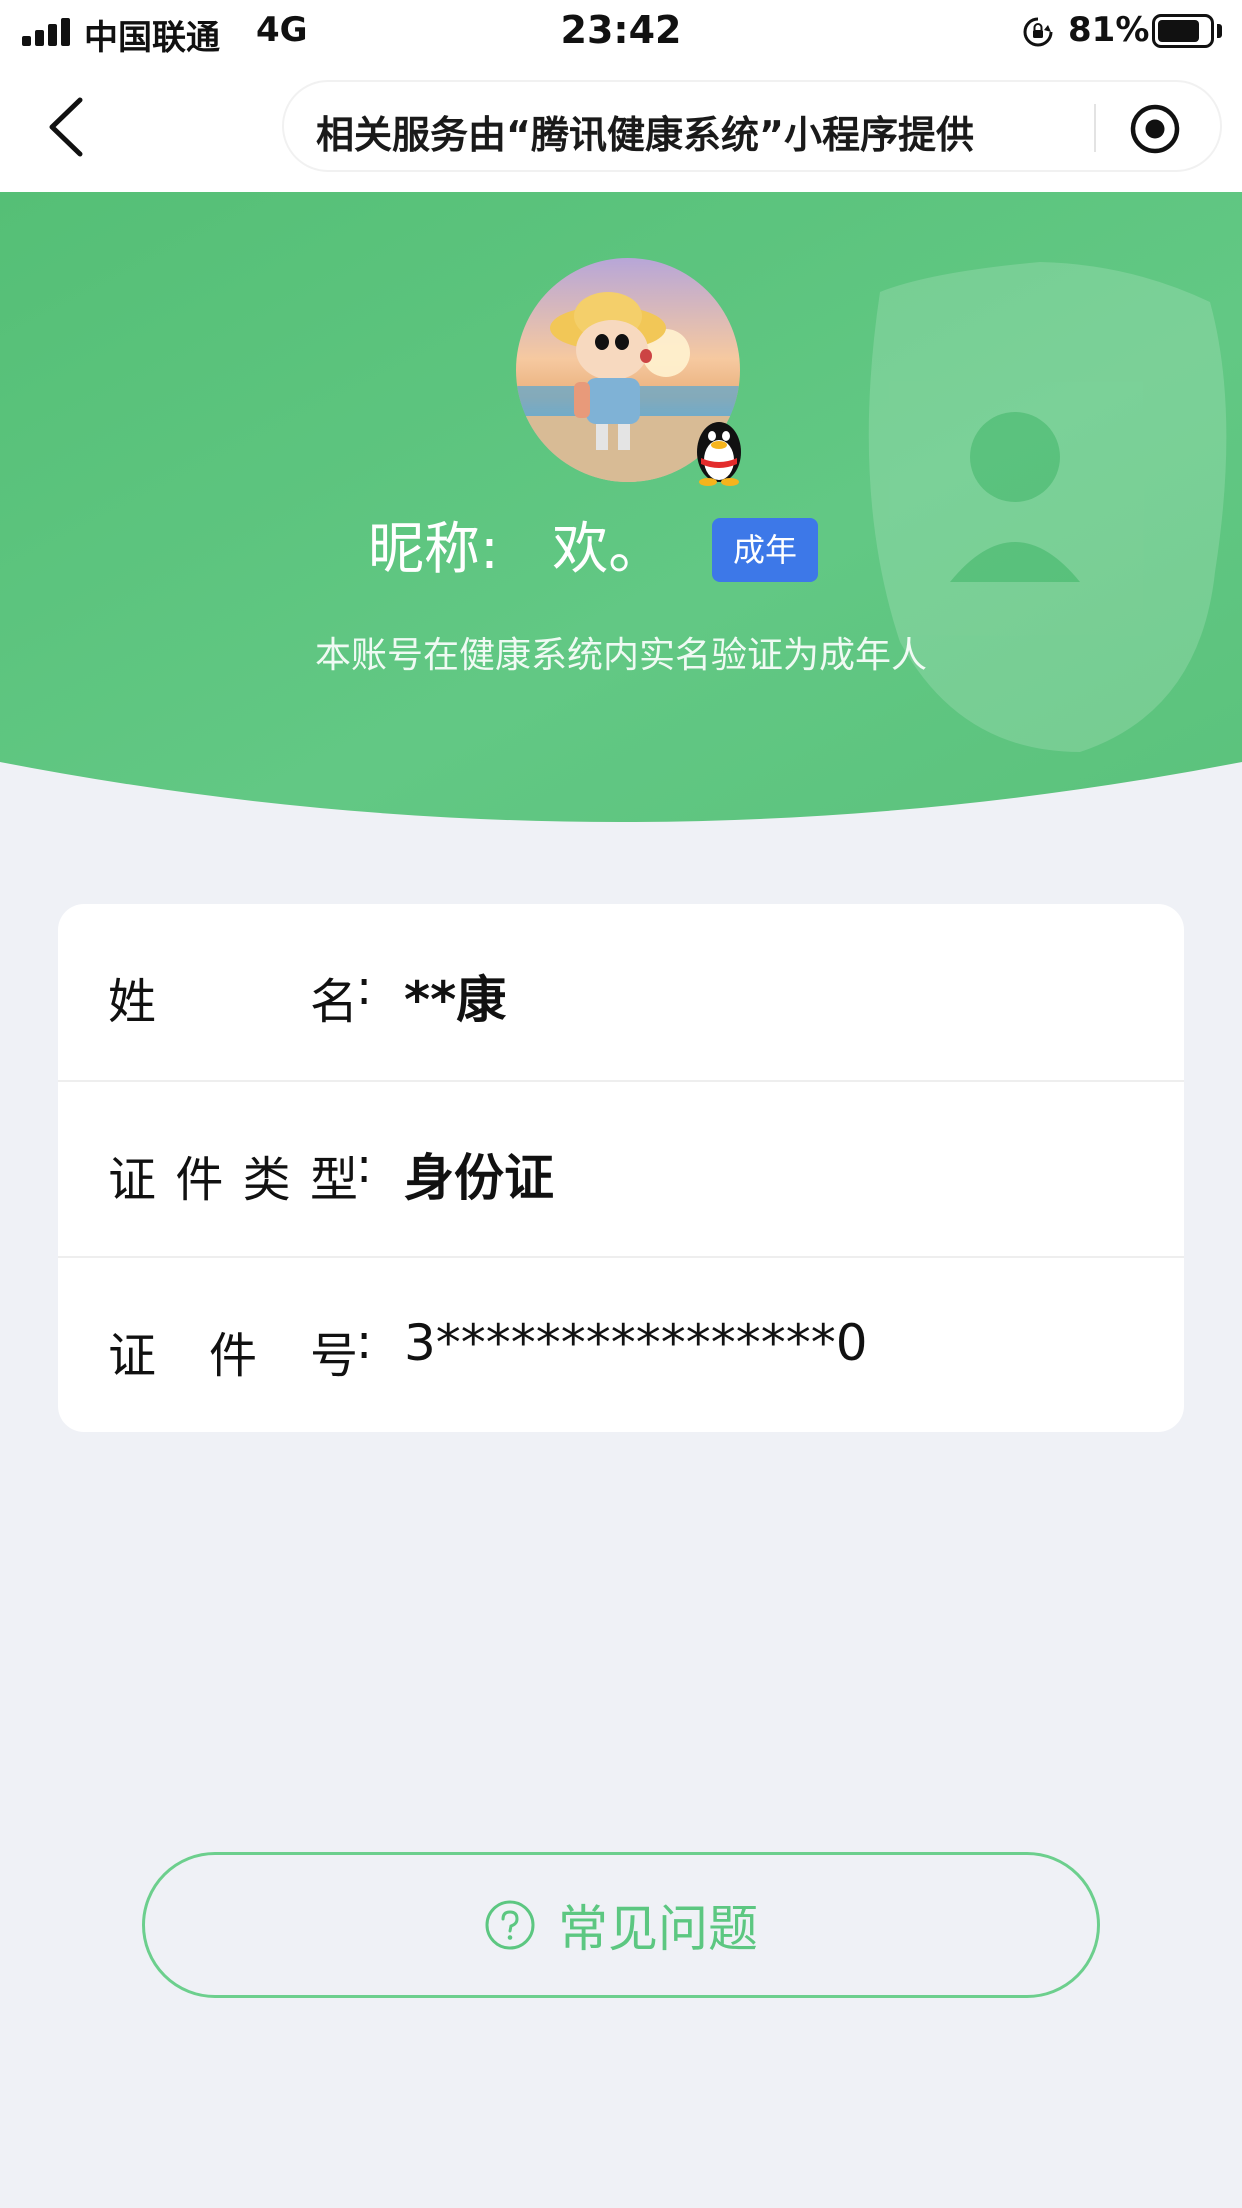 Image resolution: width=1242 pixels, height=2208 pixels. What do you see at coordinates (233, 1002) in the screenshot?
I see `name-label: 姓 名` at bounding box center [233, 1002].